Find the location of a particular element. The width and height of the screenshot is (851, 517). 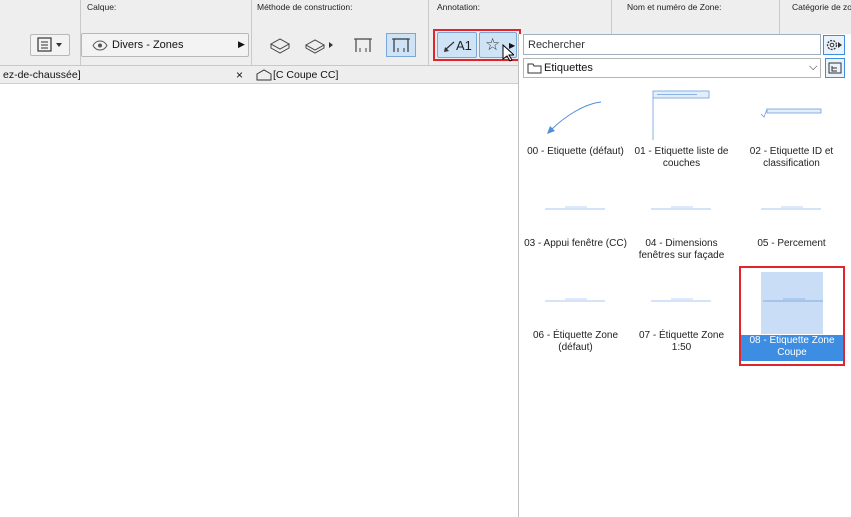

item-label: 05 - Percement is located at coordinates (791, 243).